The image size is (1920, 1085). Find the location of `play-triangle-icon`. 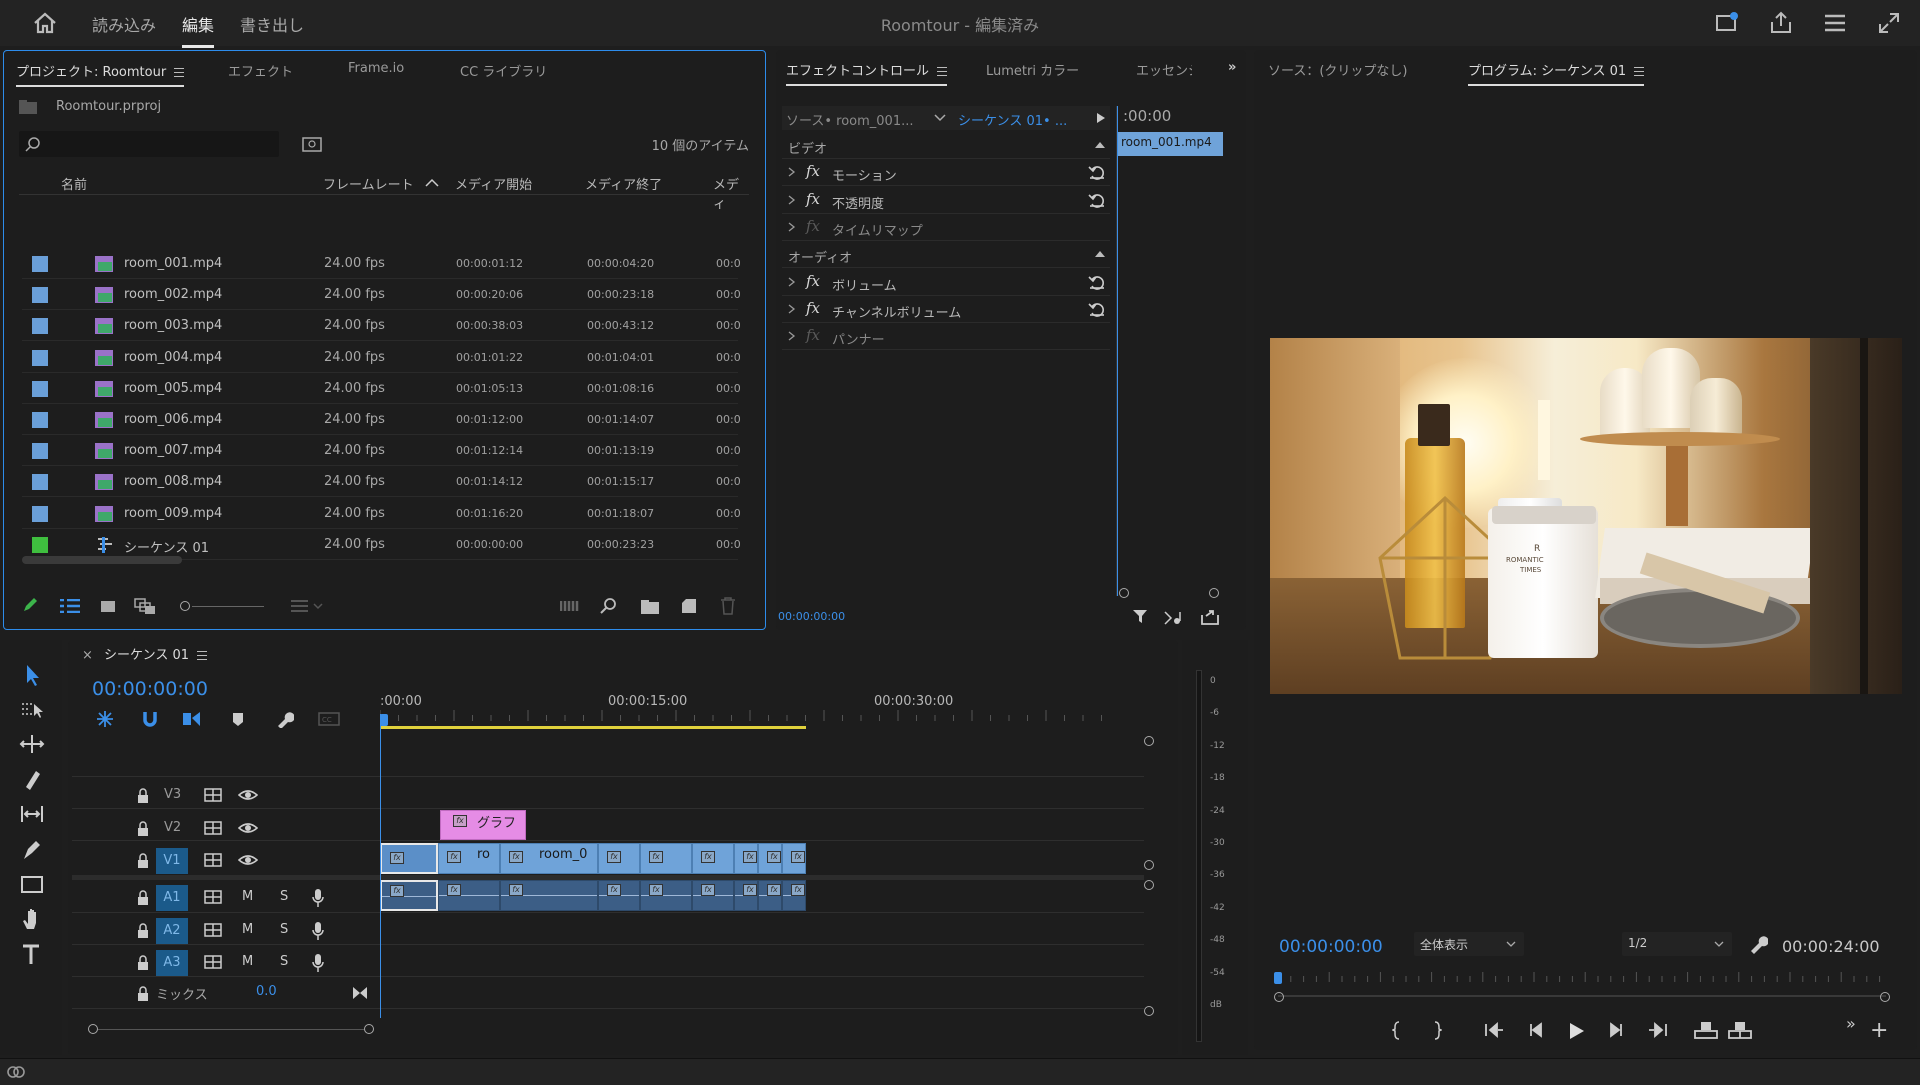

play-triangle-icon is located at coordinates (1101, 118).